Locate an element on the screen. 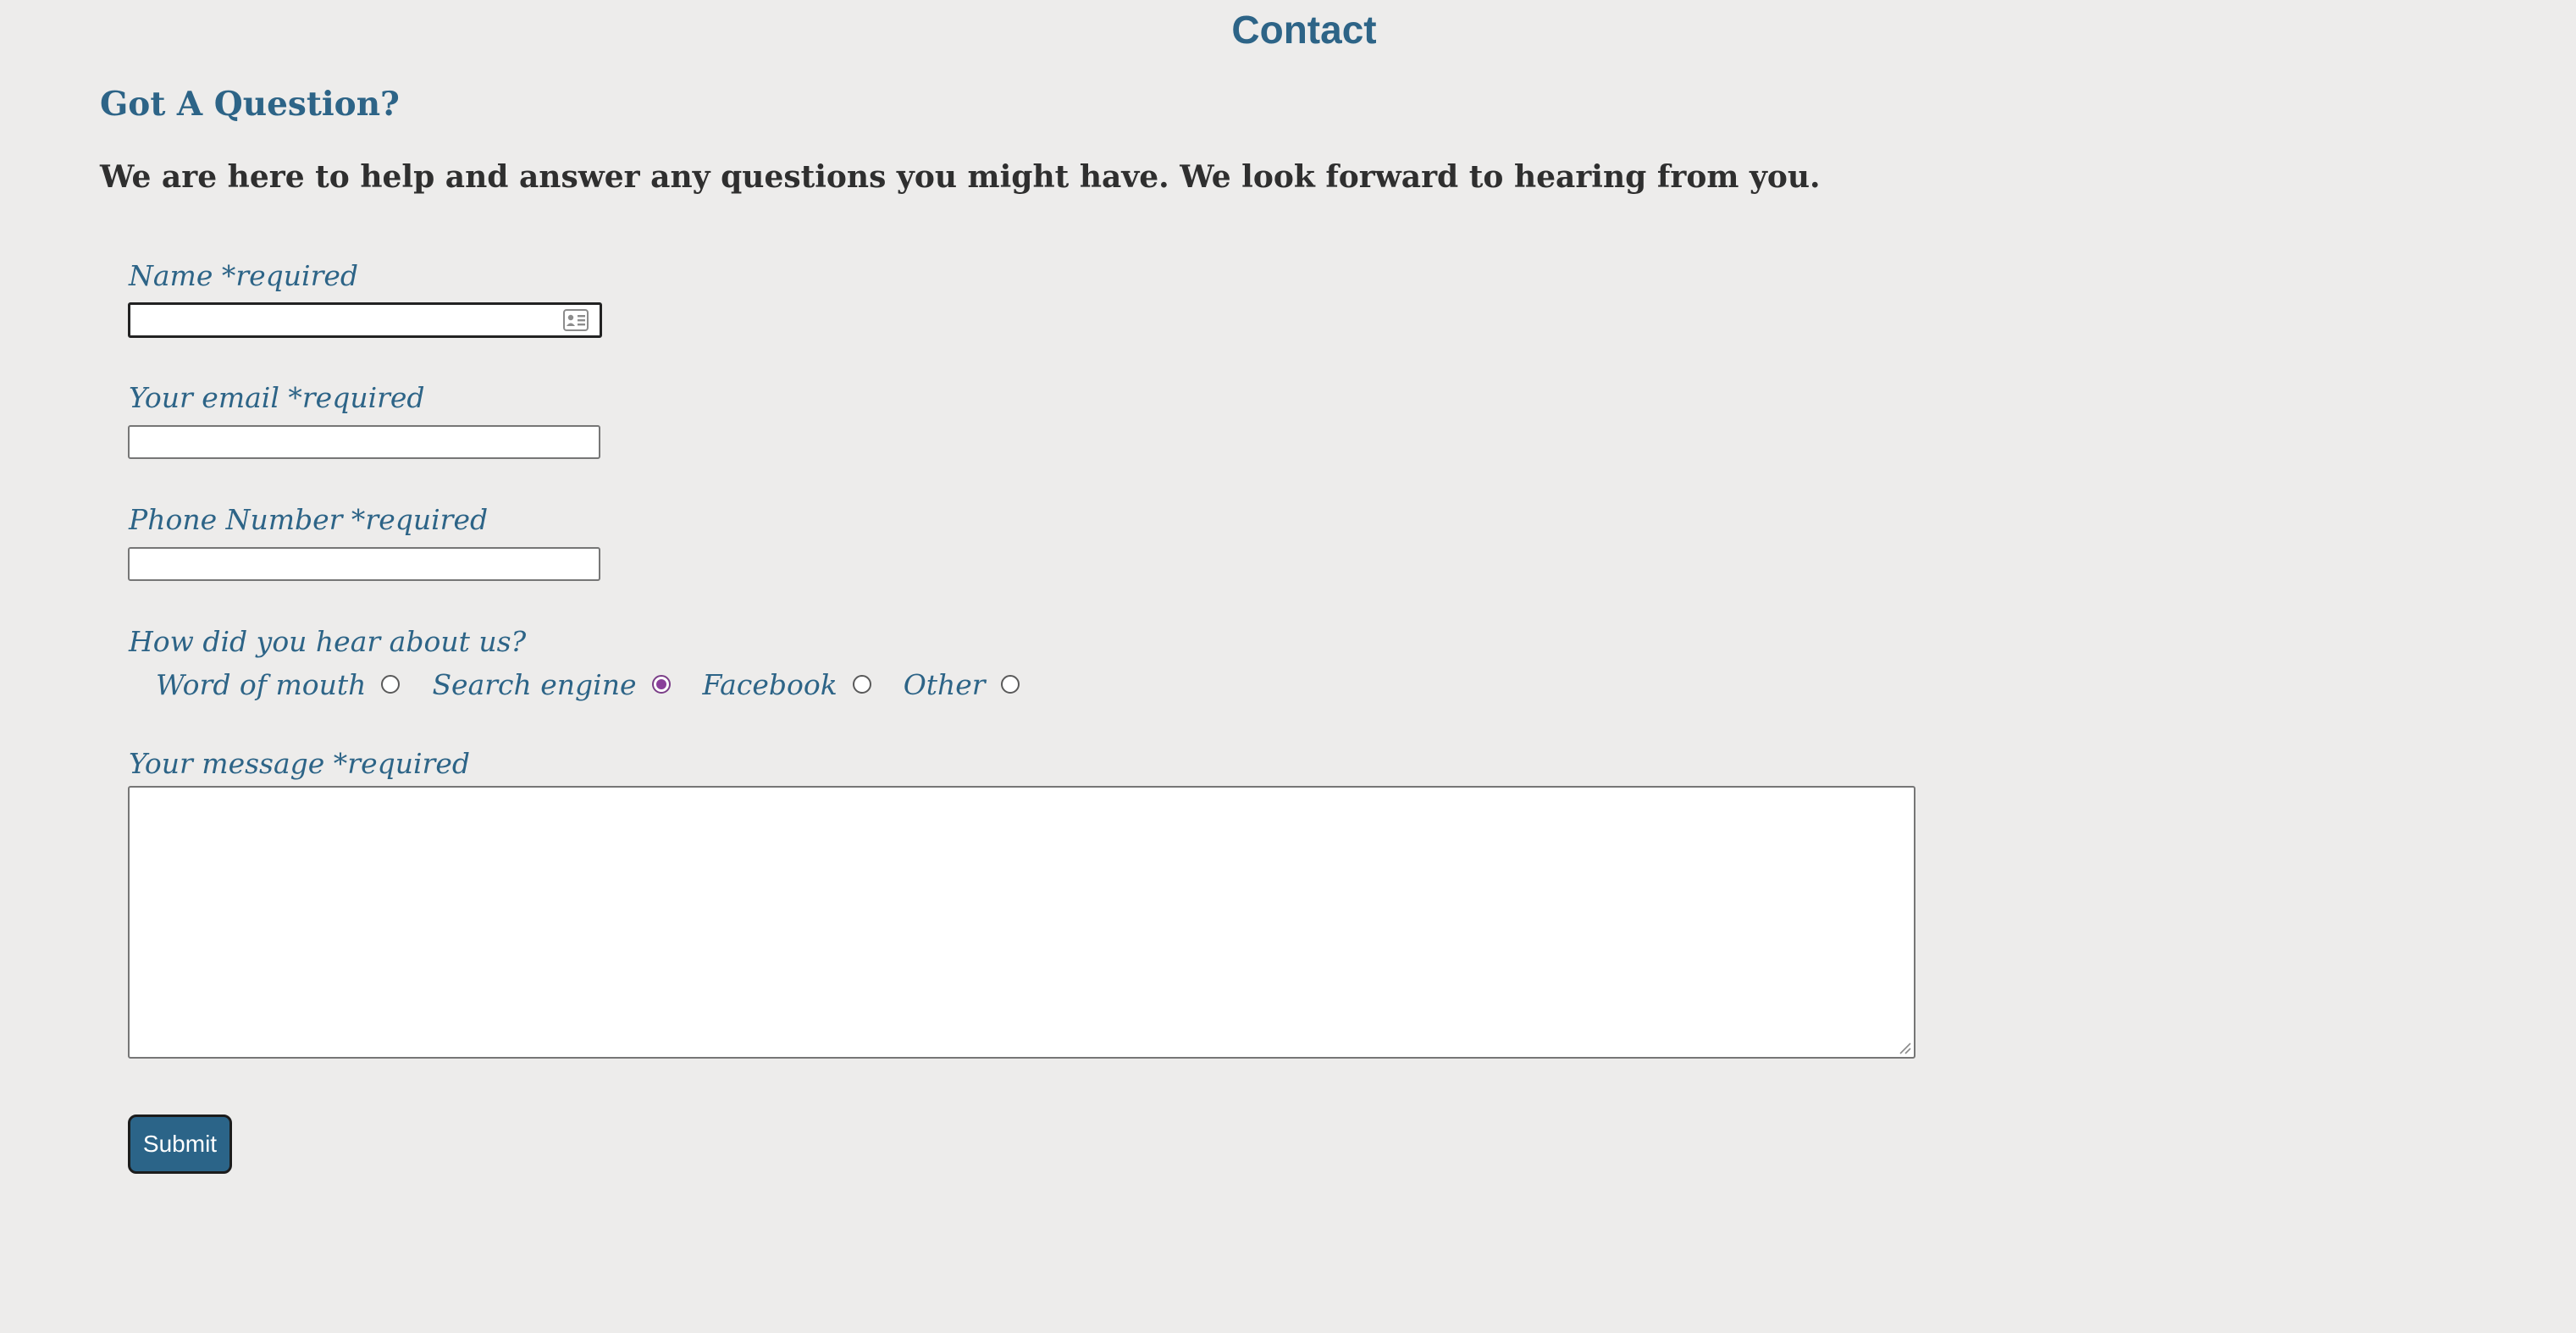 This screenshot has width=2576, height=1333. resize-handle-icon is located at coordinates (1904, 1047).